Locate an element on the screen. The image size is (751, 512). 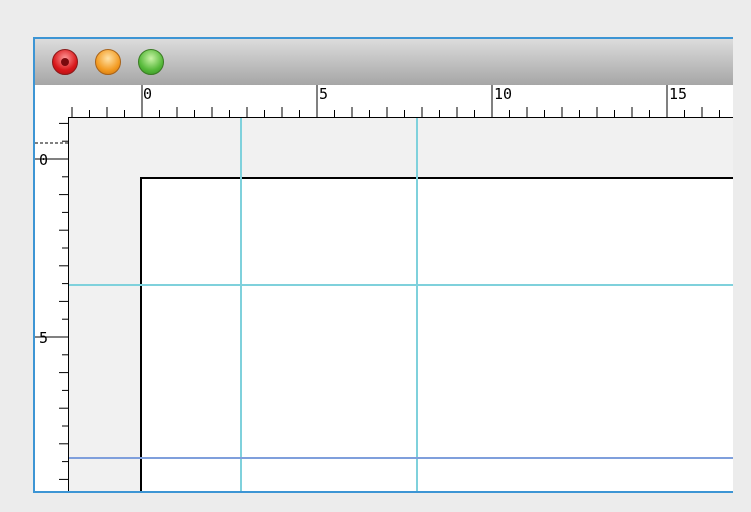
vertical-ruler: 0 5 is located at coordinates (52, 304).